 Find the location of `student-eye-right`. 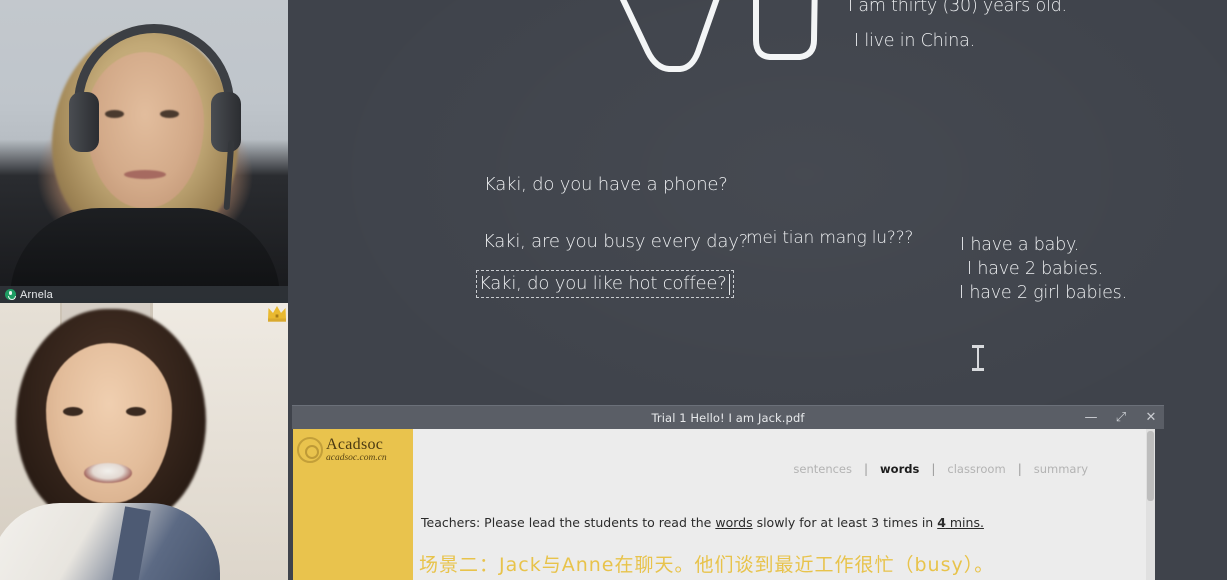

student-eye-right is located at coordinates (136, 411).